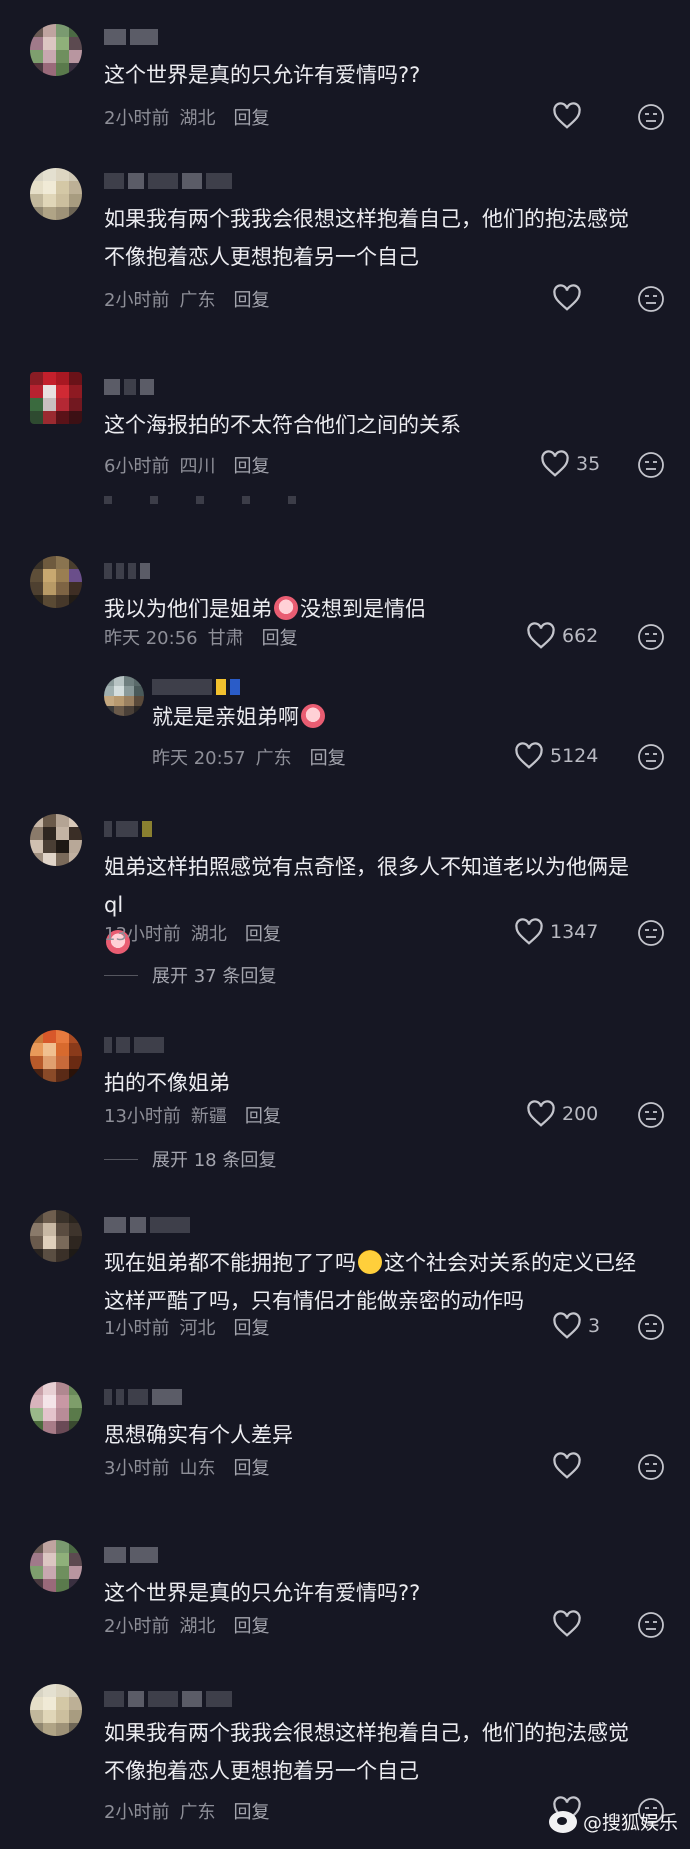  I want to click on comment-item: 思想确实有个人差异 3小时前 山东 回复, so click(345, 1437).